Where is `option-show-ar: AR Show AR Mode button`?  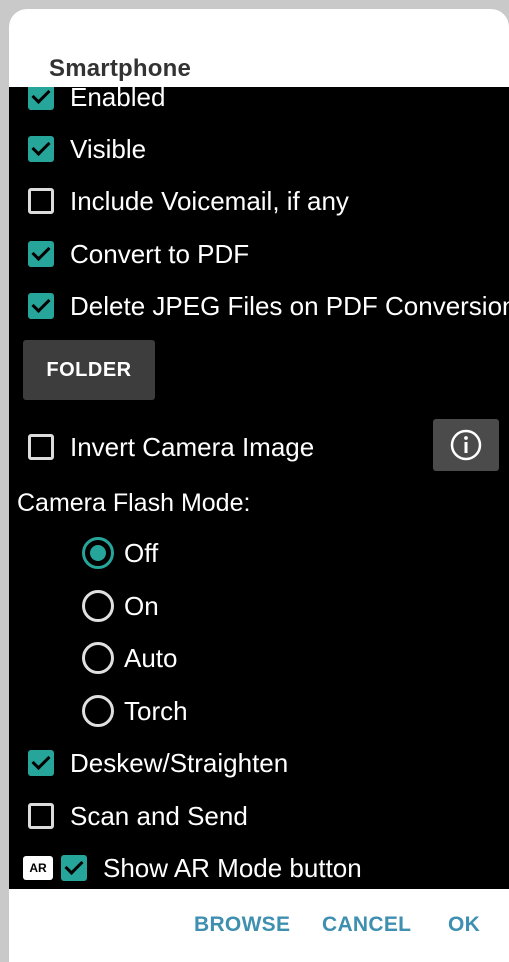
option-show-ar: AR Show AR Mode button is located at coordinates (185, 868).